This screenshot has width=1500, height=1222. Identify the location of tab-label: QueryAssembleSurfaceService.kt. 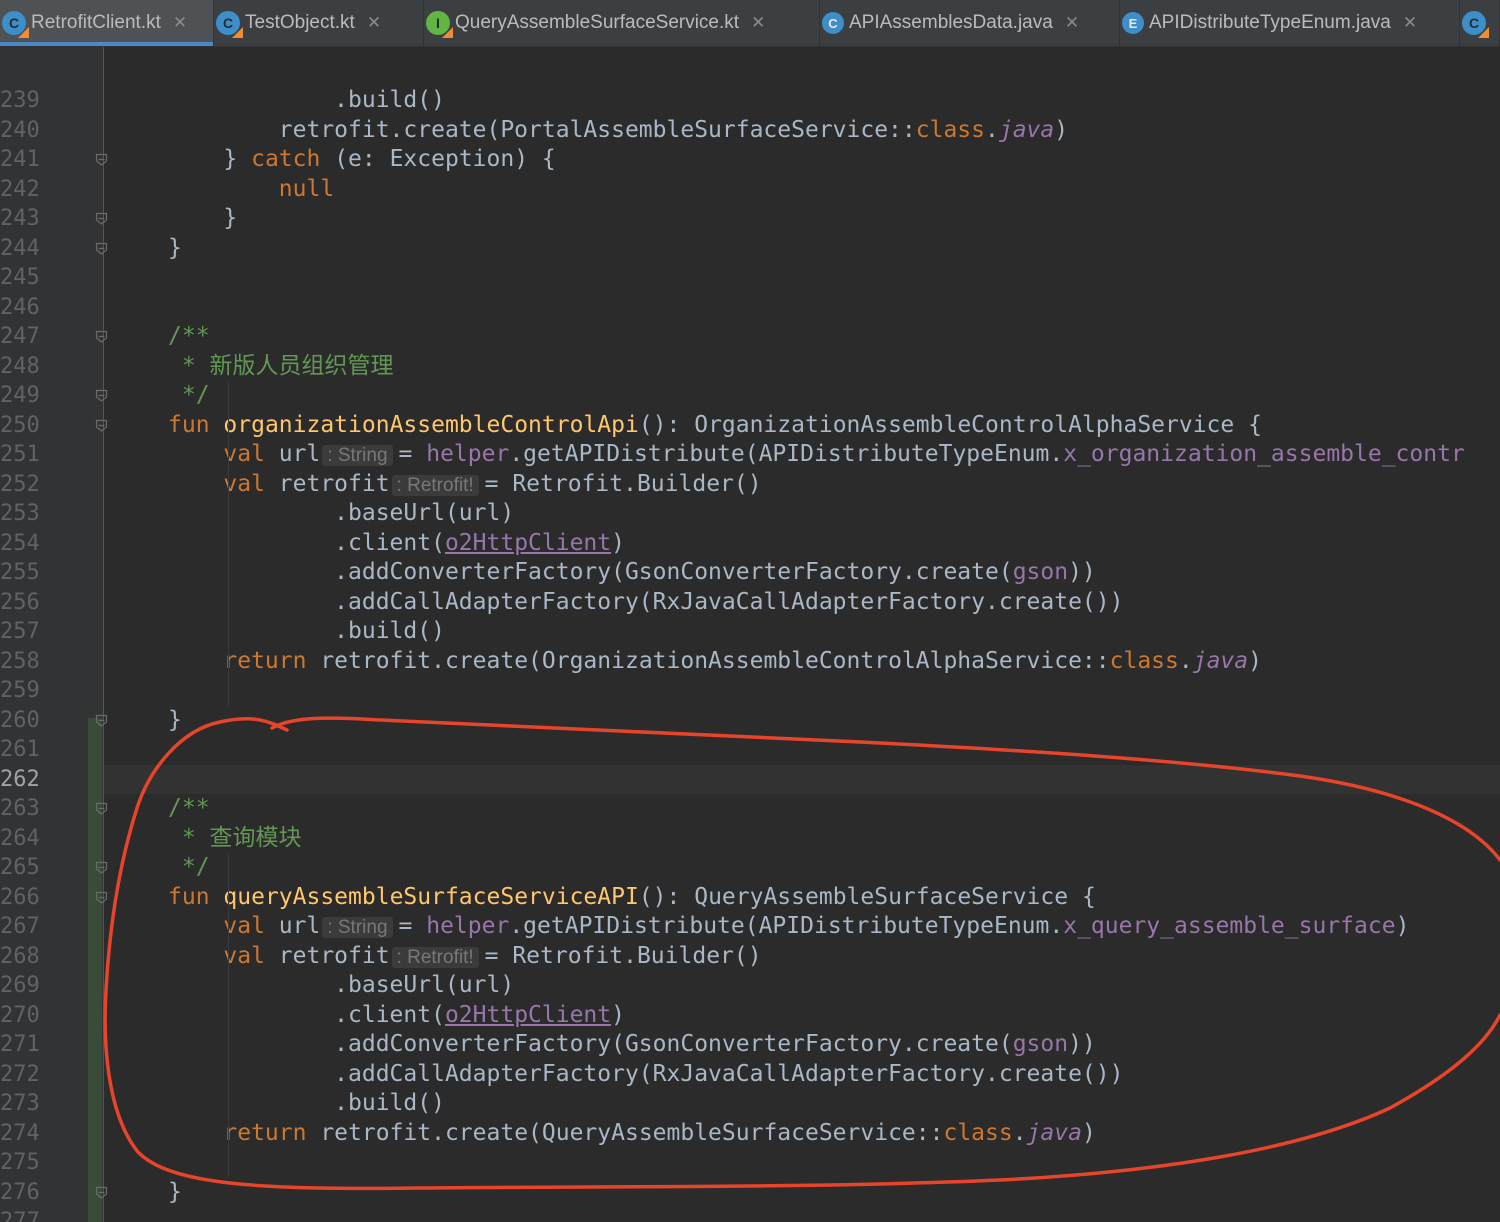
(597, 22).